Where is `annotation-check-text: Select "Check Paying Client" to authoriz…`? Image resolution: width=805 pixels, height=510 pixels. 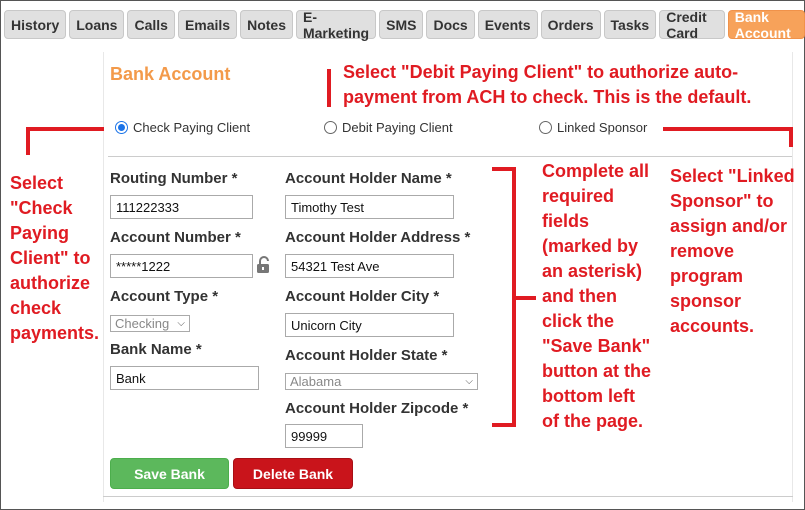
annotation-check-text: Select "Check Paying Client" to authoriz… is located at coordinates (55, 258).